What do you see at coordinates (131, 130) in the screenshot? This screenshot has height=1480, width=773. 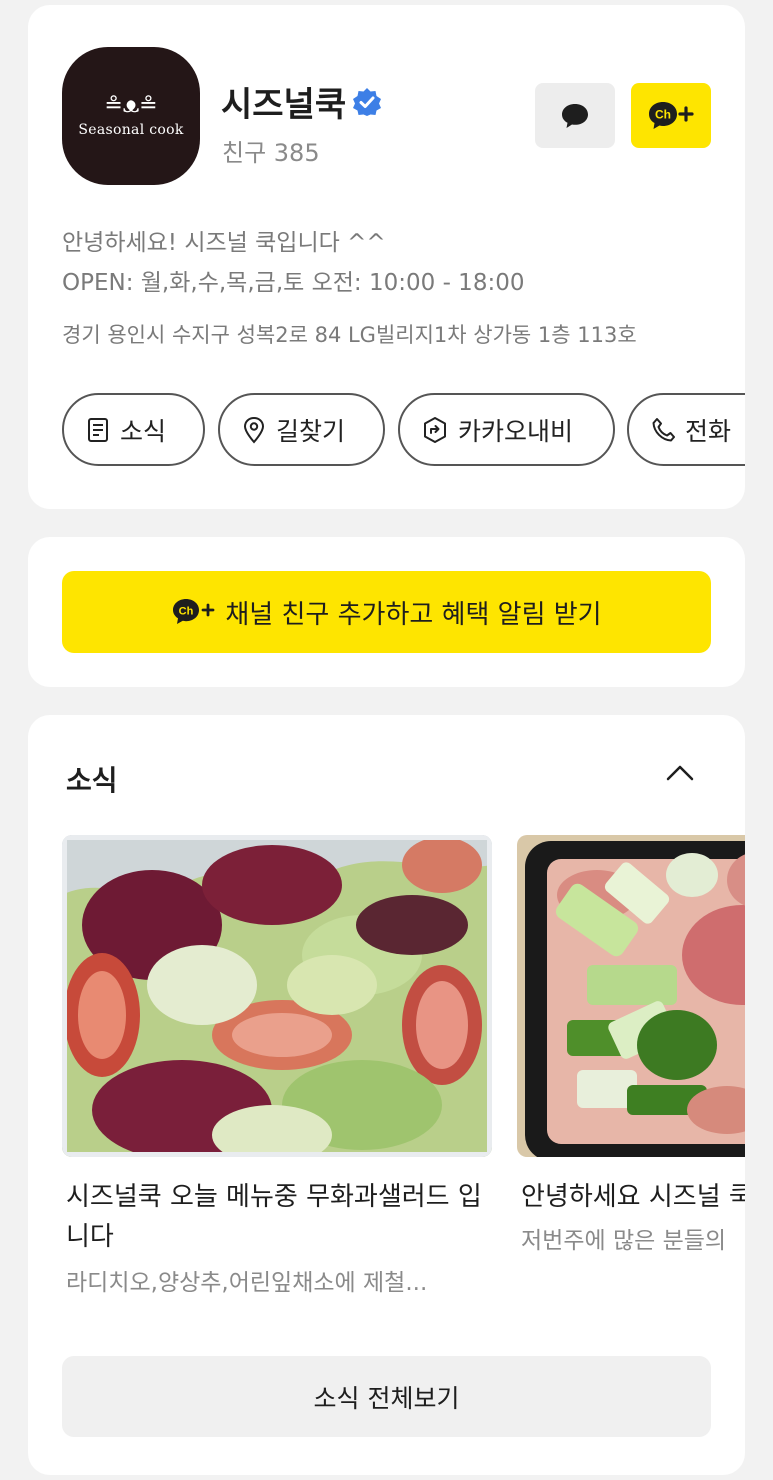 I see `logo-text: Seasonal cook` at bounding box center [131, 130].